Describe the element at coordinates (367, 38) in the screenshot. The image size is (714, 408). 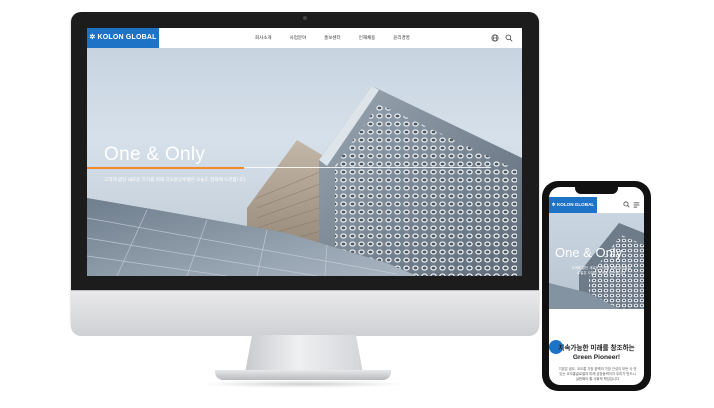
I see `nav-item-recruit: 인재채용` at that location.